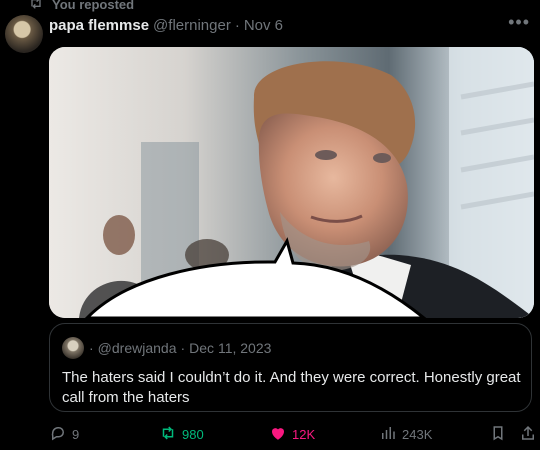  I want to click on reply-button: 9, so click(64, 434).